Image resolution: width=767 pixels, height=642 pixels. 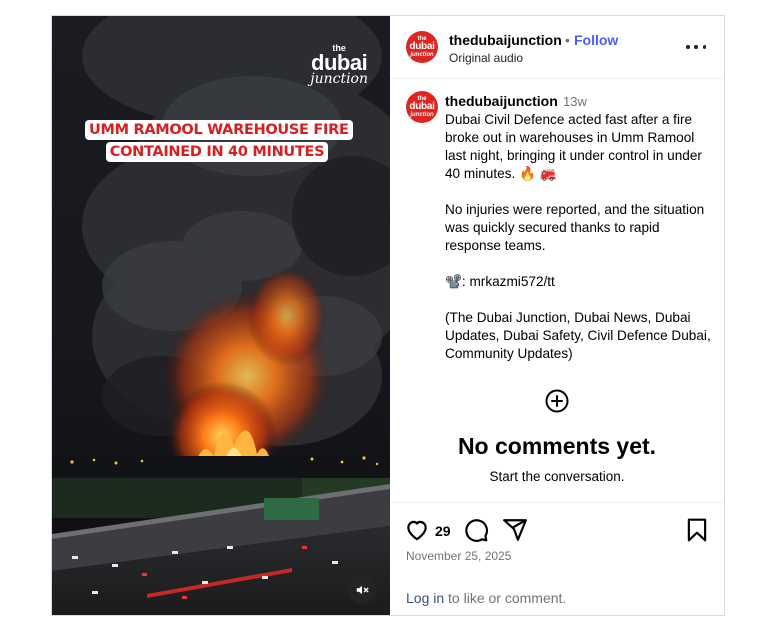 I want to click on more-options-icon, so click(x=696, y=47).